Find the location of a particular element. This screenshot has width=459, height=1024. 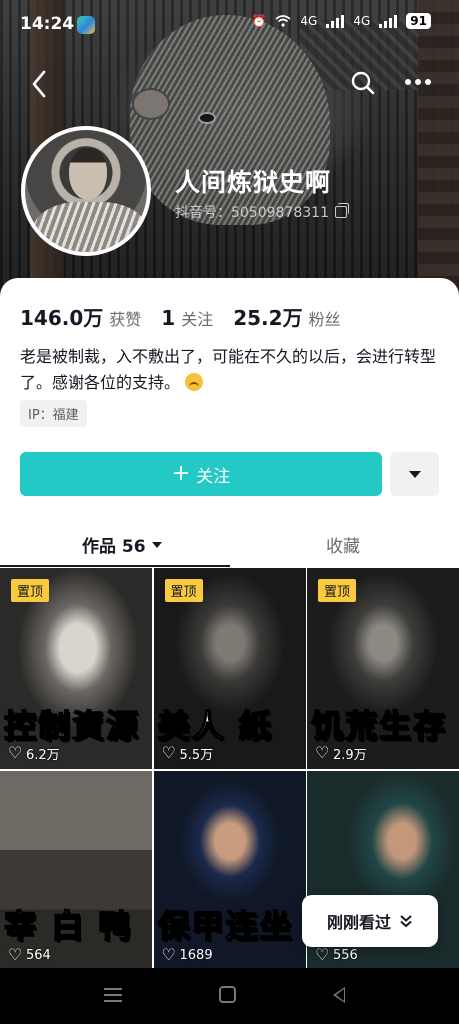

status-time: 14:24 is located at coordinates (47, 24).